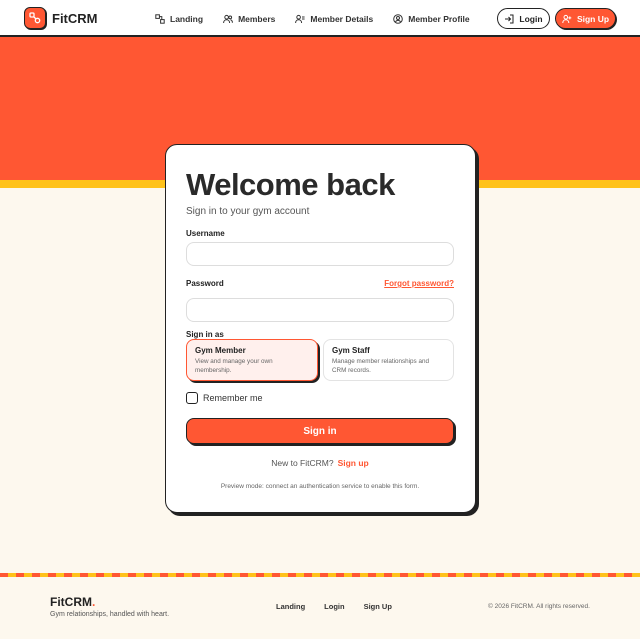  I want to click on footer-link-landing: Landing, so click(290, 606).